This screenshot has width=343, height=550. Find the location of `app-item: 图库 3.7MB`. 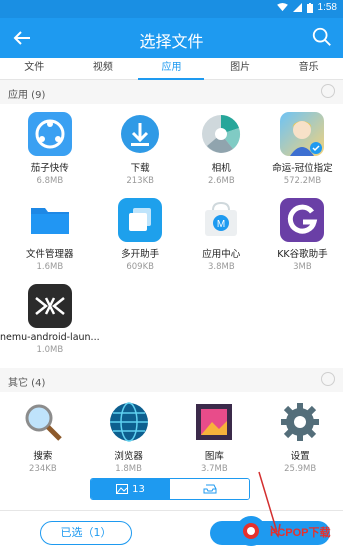

app-item: 图库 3.7MB is located at coordinates (215, 441).